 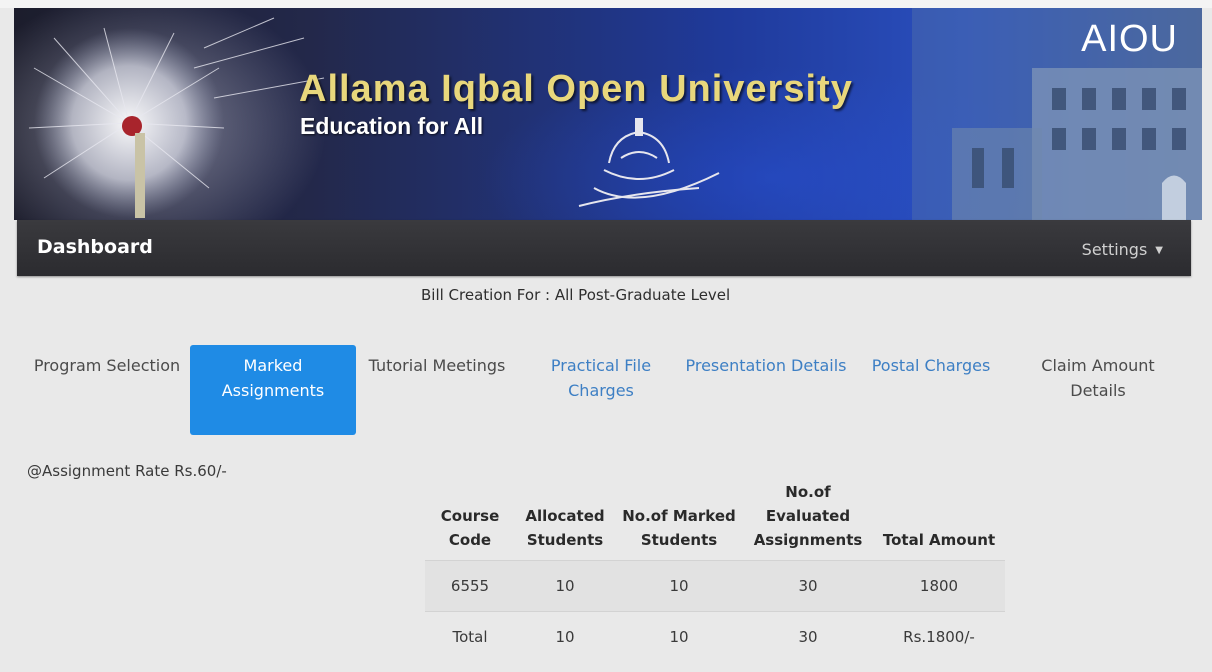 I want to click on header-evaluated-assignments: No.of Evaluated Assignments, so click(x=808, y=516).